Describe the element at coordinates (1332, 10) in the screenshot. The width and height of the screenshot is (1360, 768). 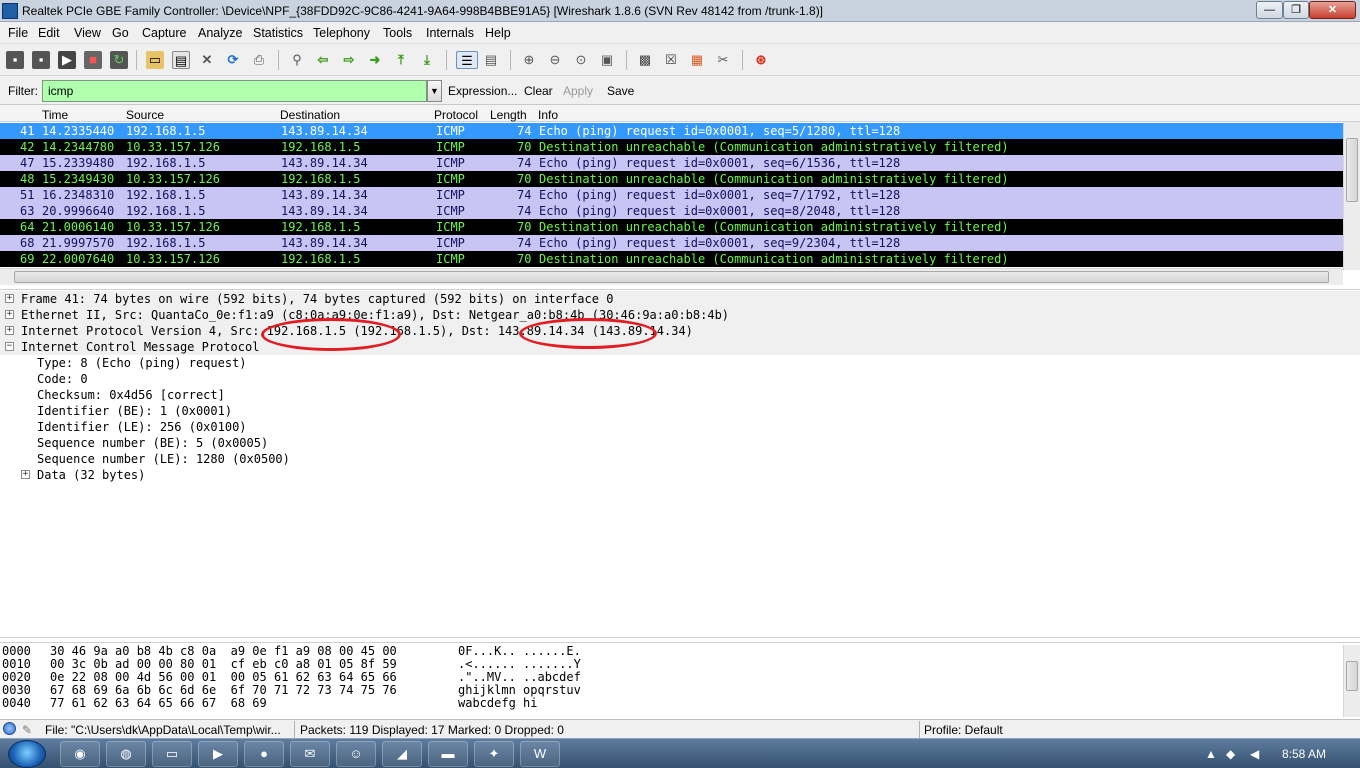
I see `close-button: ✕` at that location.